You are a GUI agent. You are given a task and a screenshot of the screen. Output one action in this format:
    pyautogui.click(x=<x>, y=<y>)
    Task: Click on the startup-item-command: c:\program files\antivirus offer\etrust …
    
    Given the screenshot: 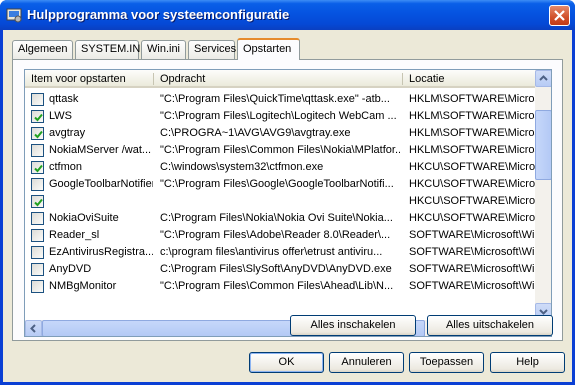 What is the action you would take?
    pyautogui.click(x=271, y=252)
    